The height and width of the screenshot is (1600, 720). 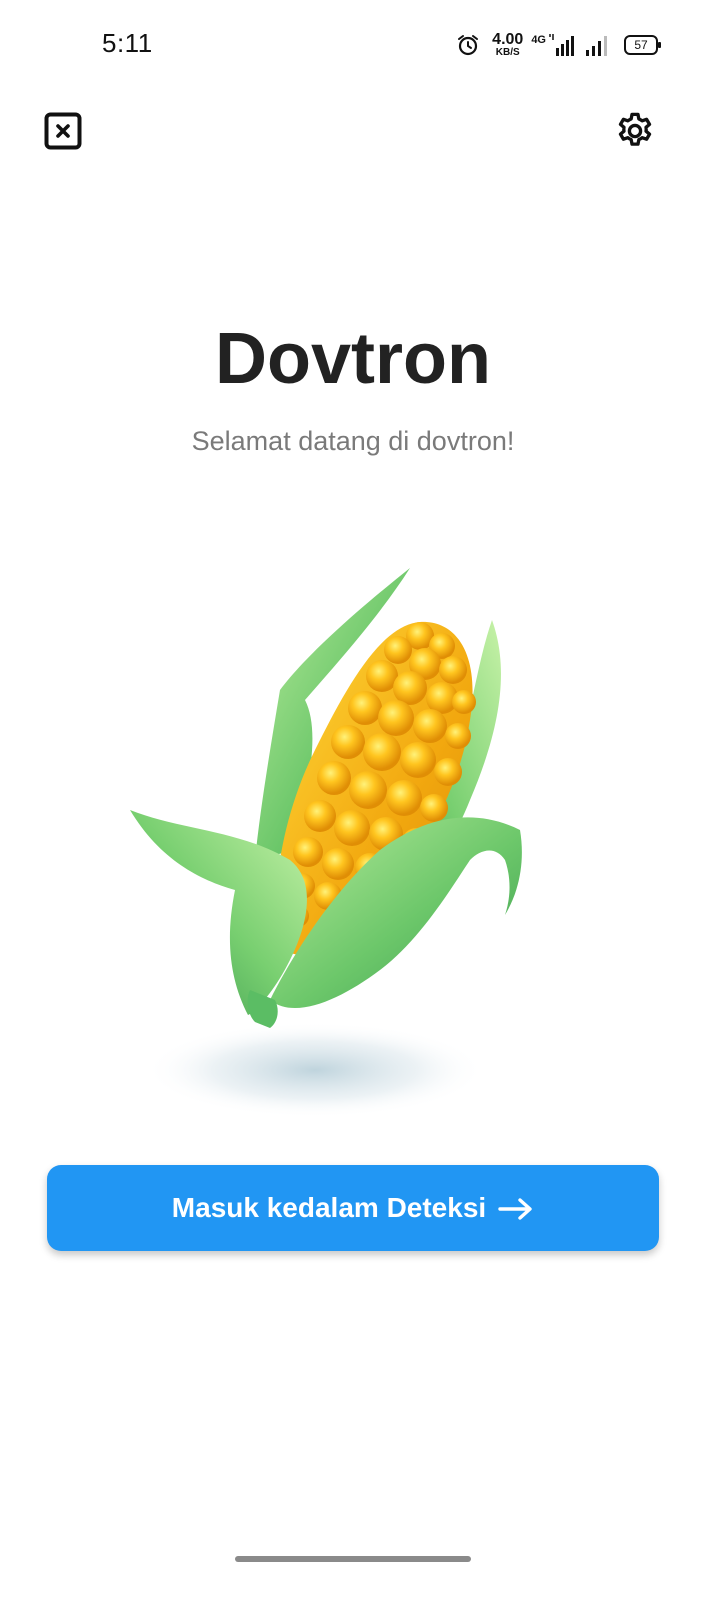 I want to click on network-speed: 4.00 KB/S, so click(x=507, y=45).